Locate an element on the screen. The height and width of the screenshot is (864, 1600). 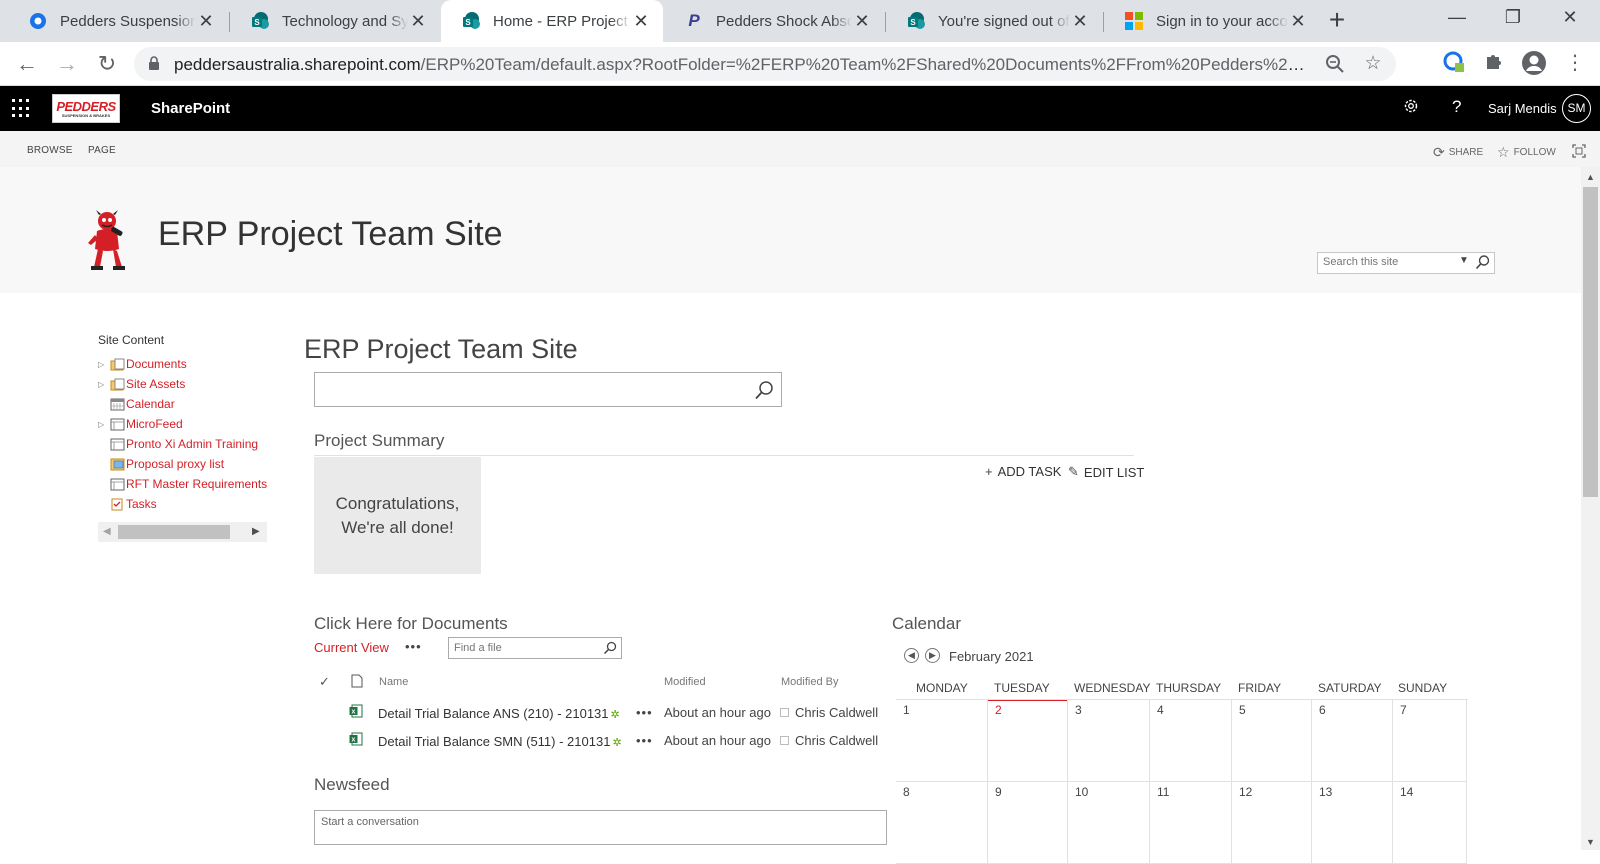
site-search-box: ▼ is located at coordinates (1406, 263).